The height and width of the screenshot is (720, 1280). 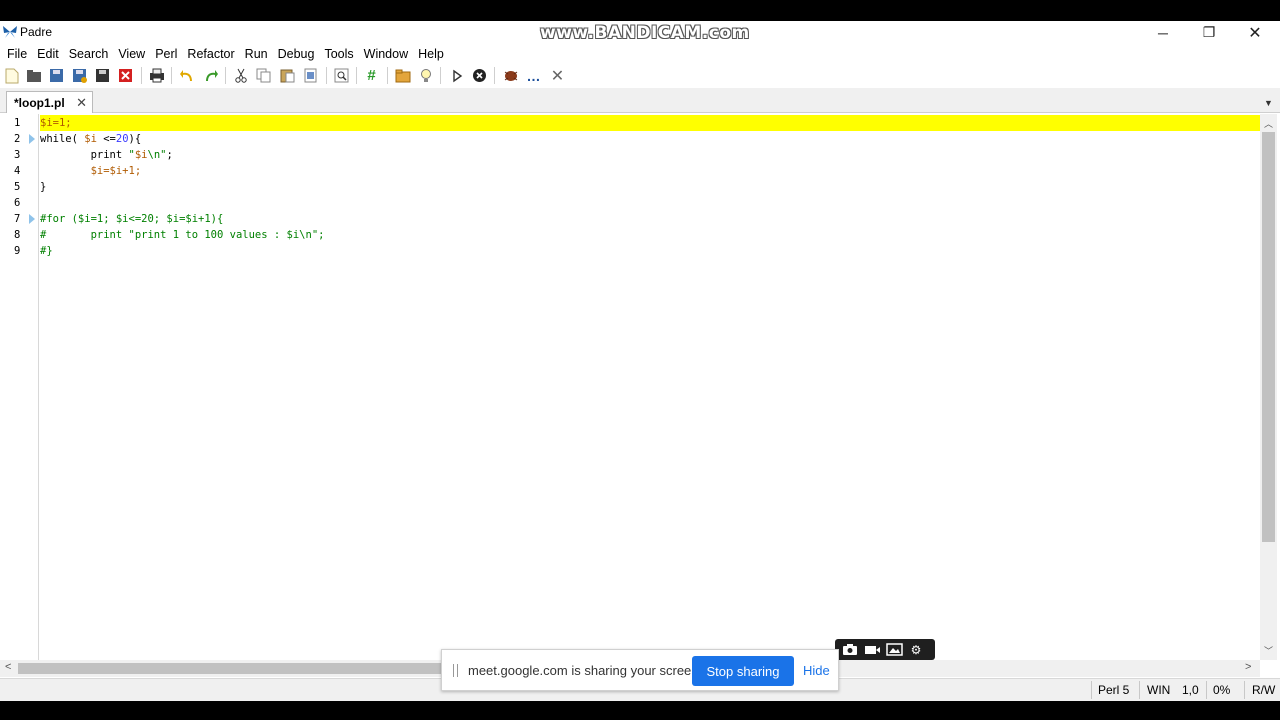 I want to click on lightbulb-icon, so click(x=425, y=75).